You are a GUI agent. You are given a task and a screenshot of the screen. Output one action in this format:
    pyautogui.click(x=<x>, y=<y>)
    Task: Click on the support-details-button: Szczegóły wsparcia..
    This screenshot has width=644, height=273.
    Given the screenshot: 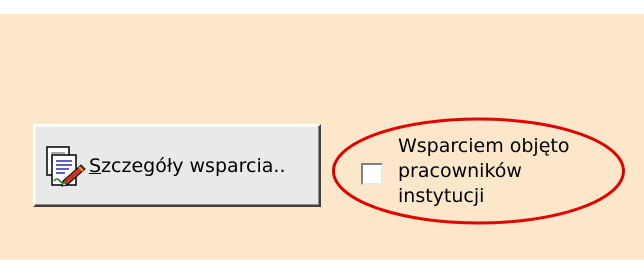 What is the action you would take?
    pyautogui.click(x=177, y=165)
    